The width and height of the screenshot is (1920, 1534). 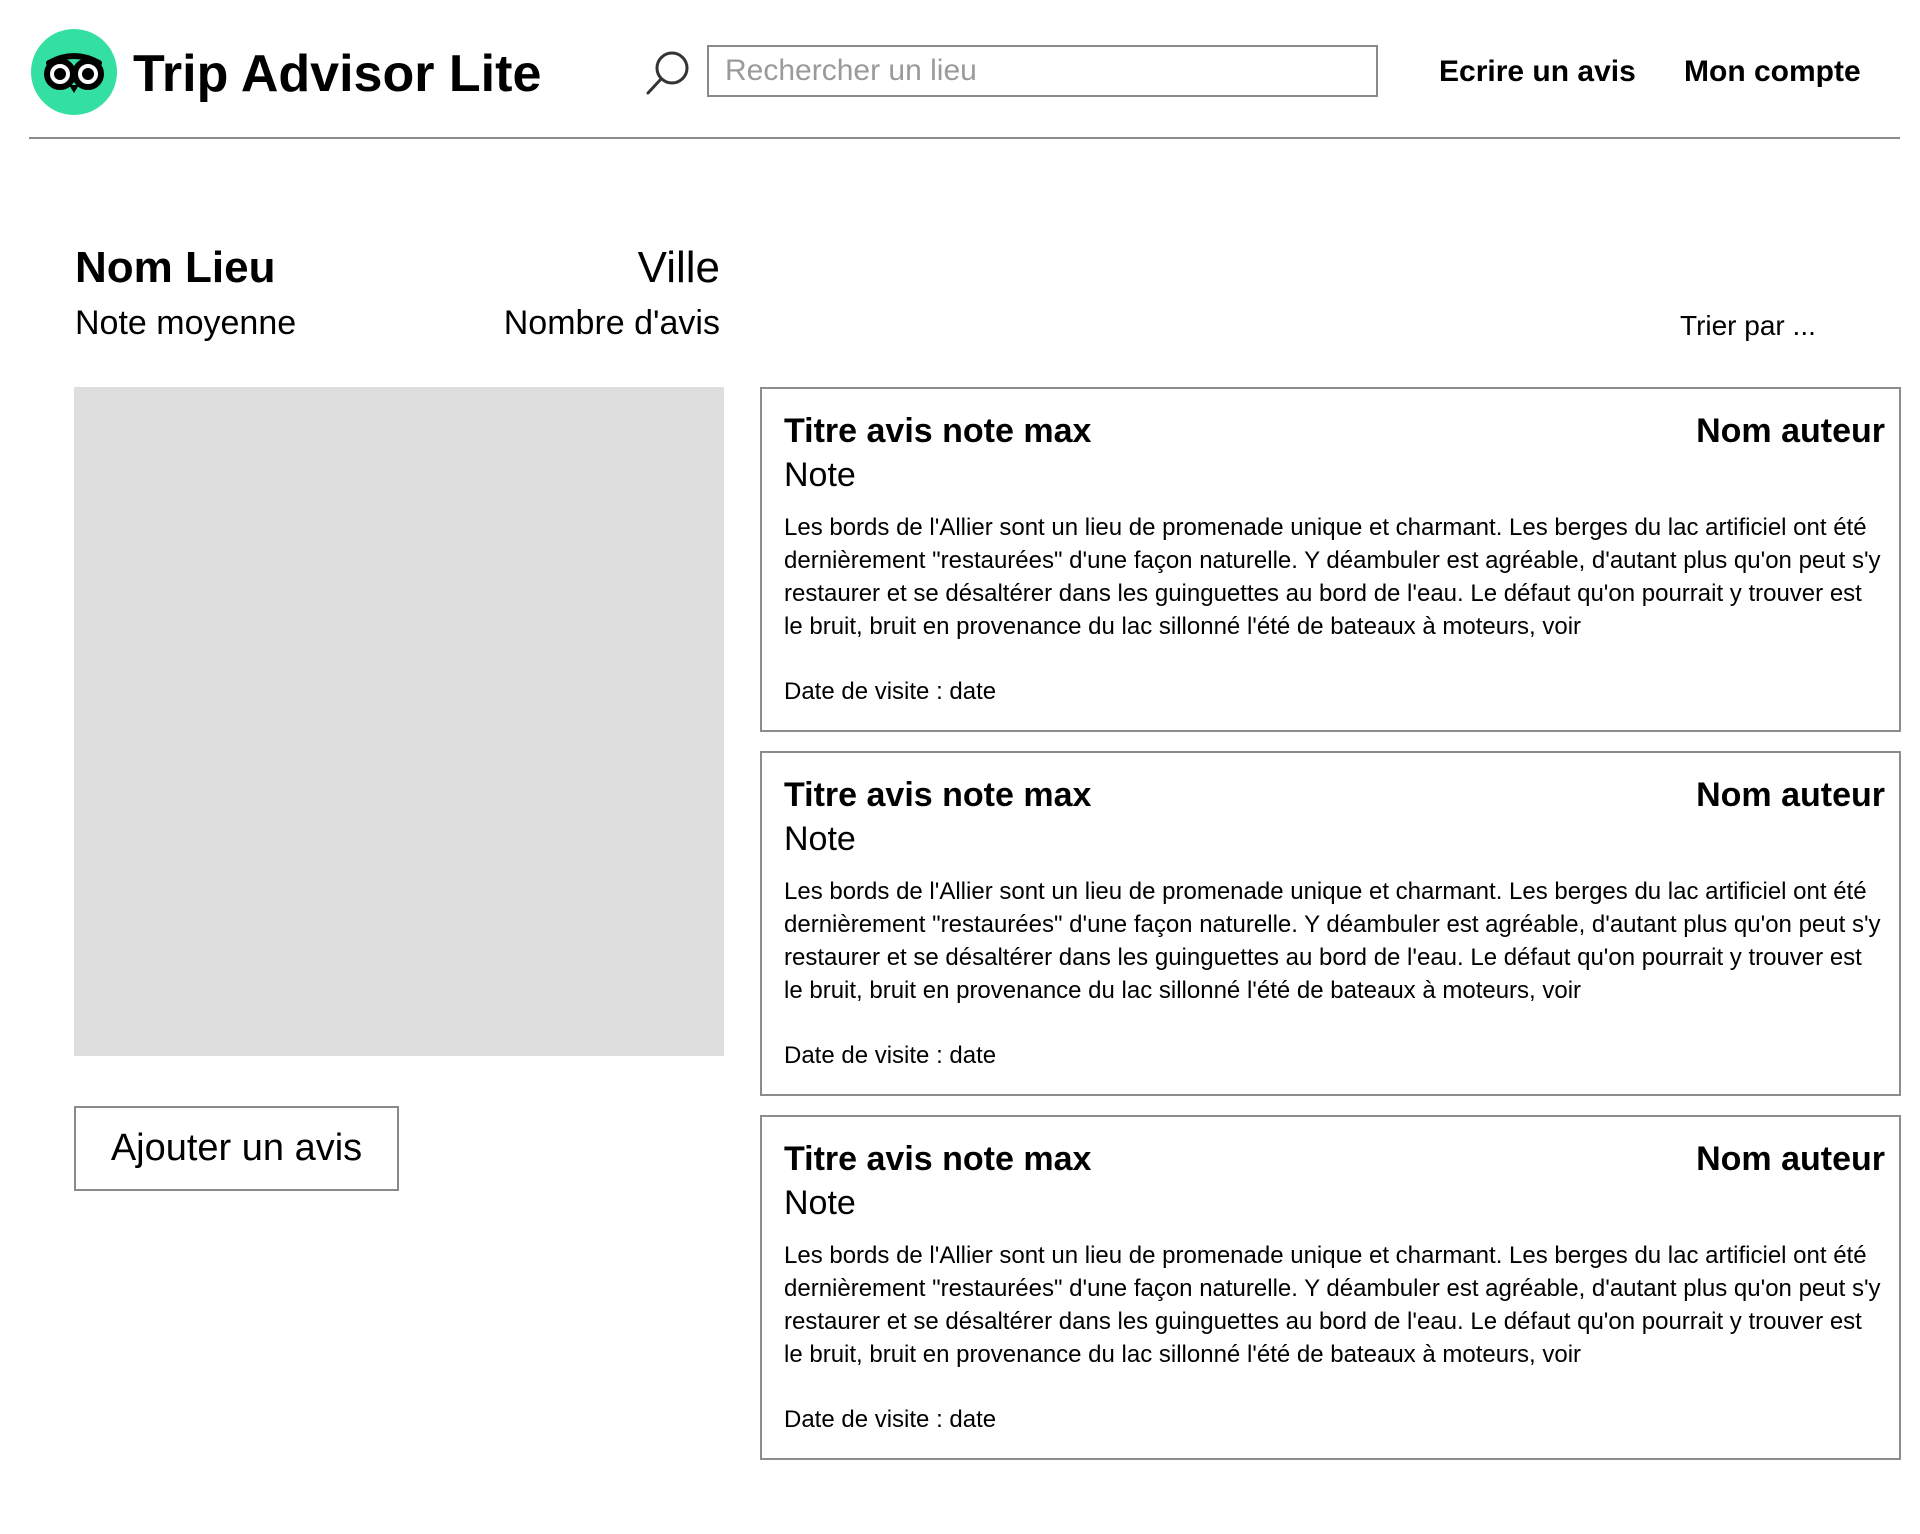 I want to click on header-divider, so click(x=964, y=138).